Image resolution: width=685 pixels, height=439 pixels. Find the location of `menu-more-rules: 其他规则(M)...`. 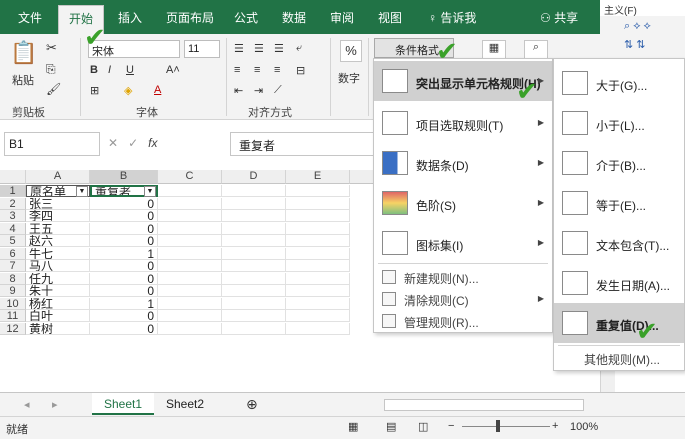

menu-more-rules: 其他规则(M)... is located at coordinates (619, 358).